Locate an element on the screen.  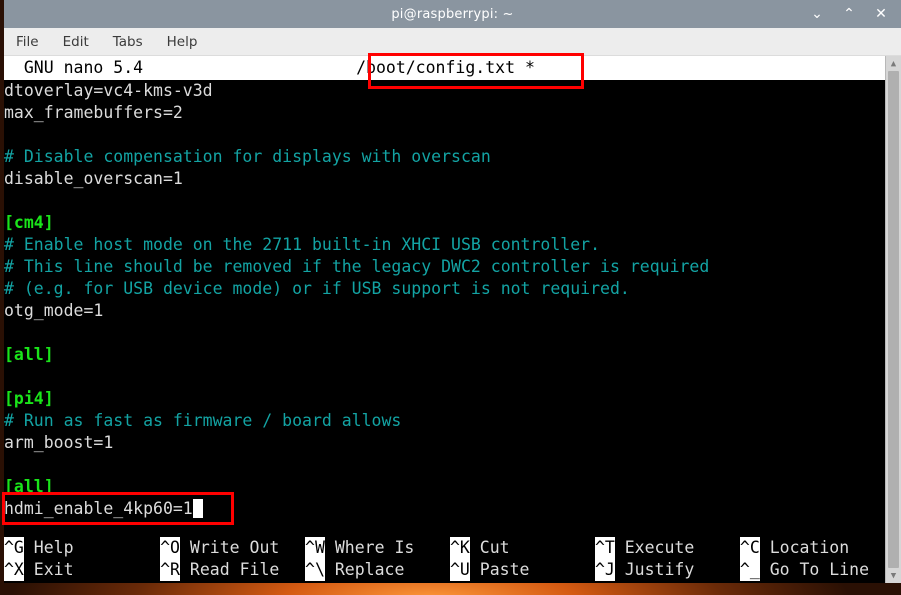
shortcut-label: Exit is located at coordinates (48, 569).